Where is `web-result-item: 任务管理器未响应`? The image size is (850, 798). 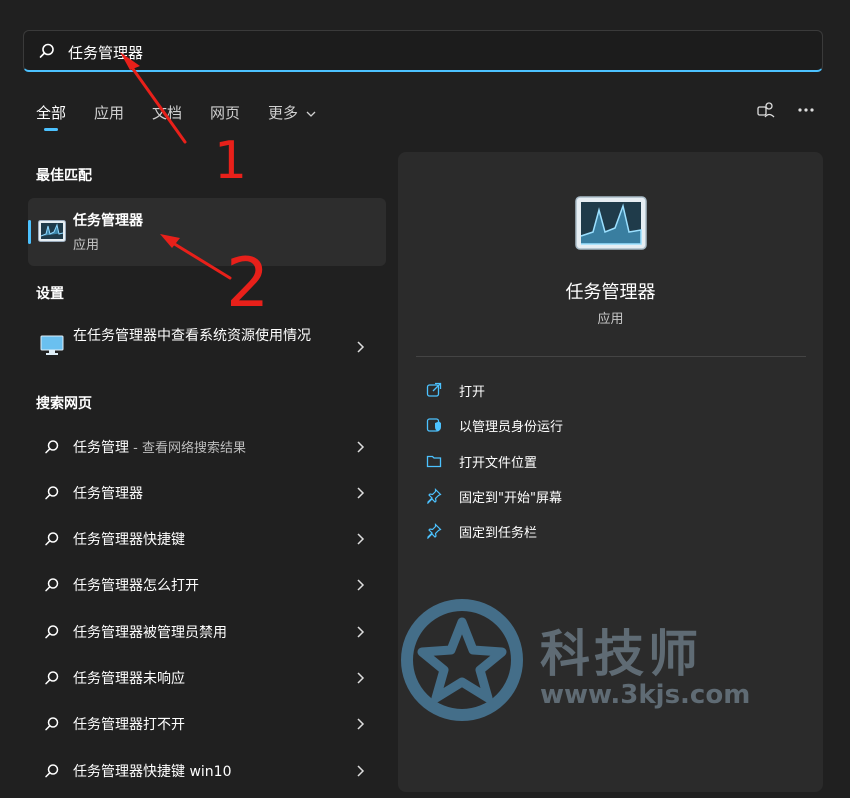 web-result-item: 任务管理器未响应 is located at coordinates (207, 678).